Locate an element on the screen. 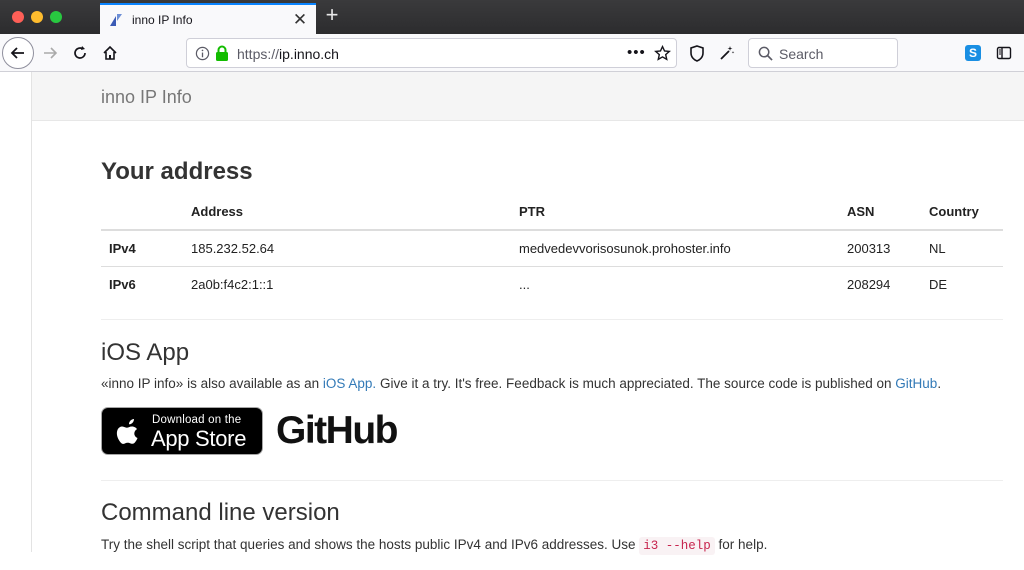  column-header-country: Country is located at coordinates (962, 212).